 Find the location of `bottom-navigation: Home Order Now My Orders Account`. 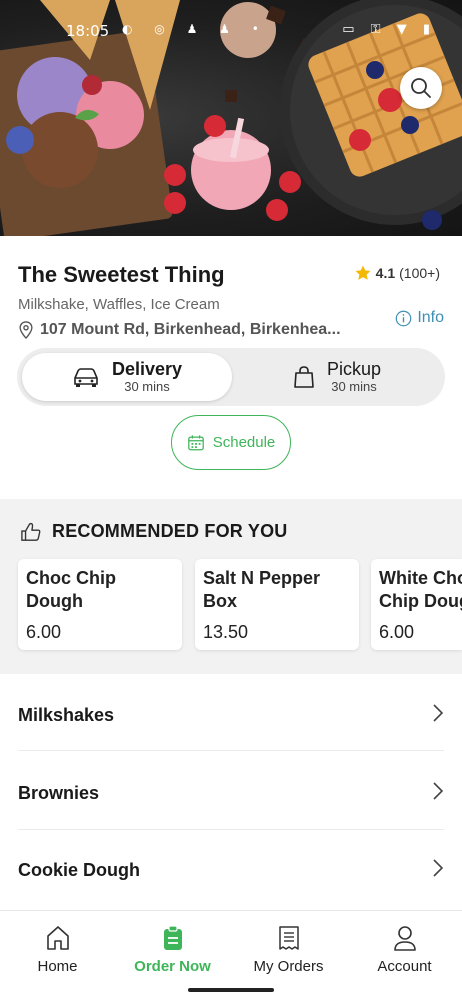

bottom-navigation: Home Order Now My Orders Account is located at coordinates (231, 955).